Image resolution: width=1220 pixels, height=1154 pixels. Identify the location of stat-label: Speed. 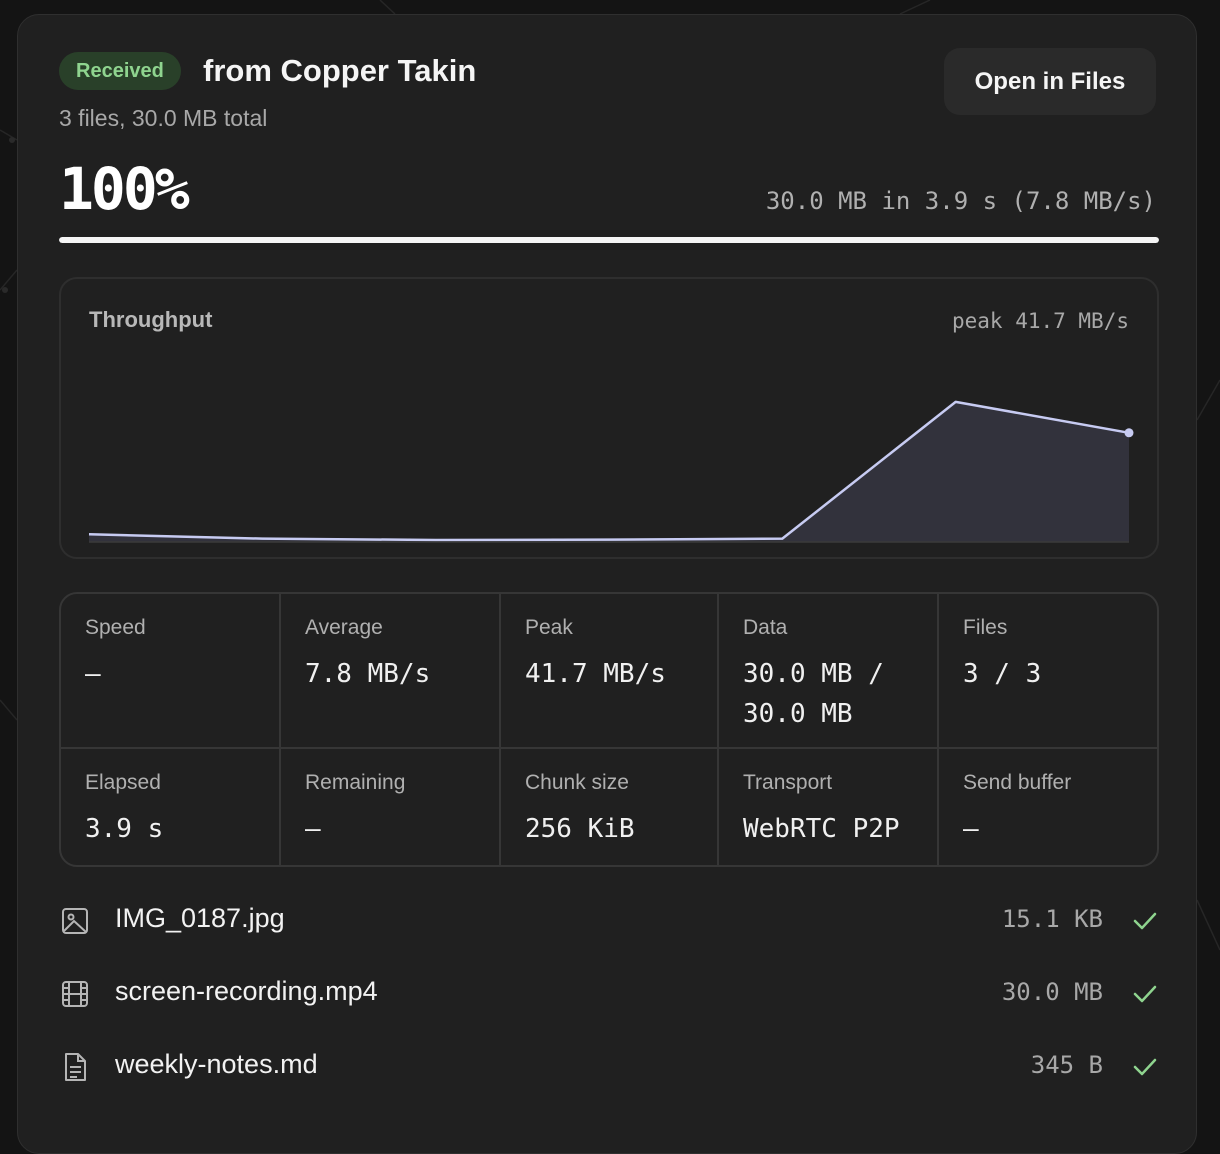
(115, 627).